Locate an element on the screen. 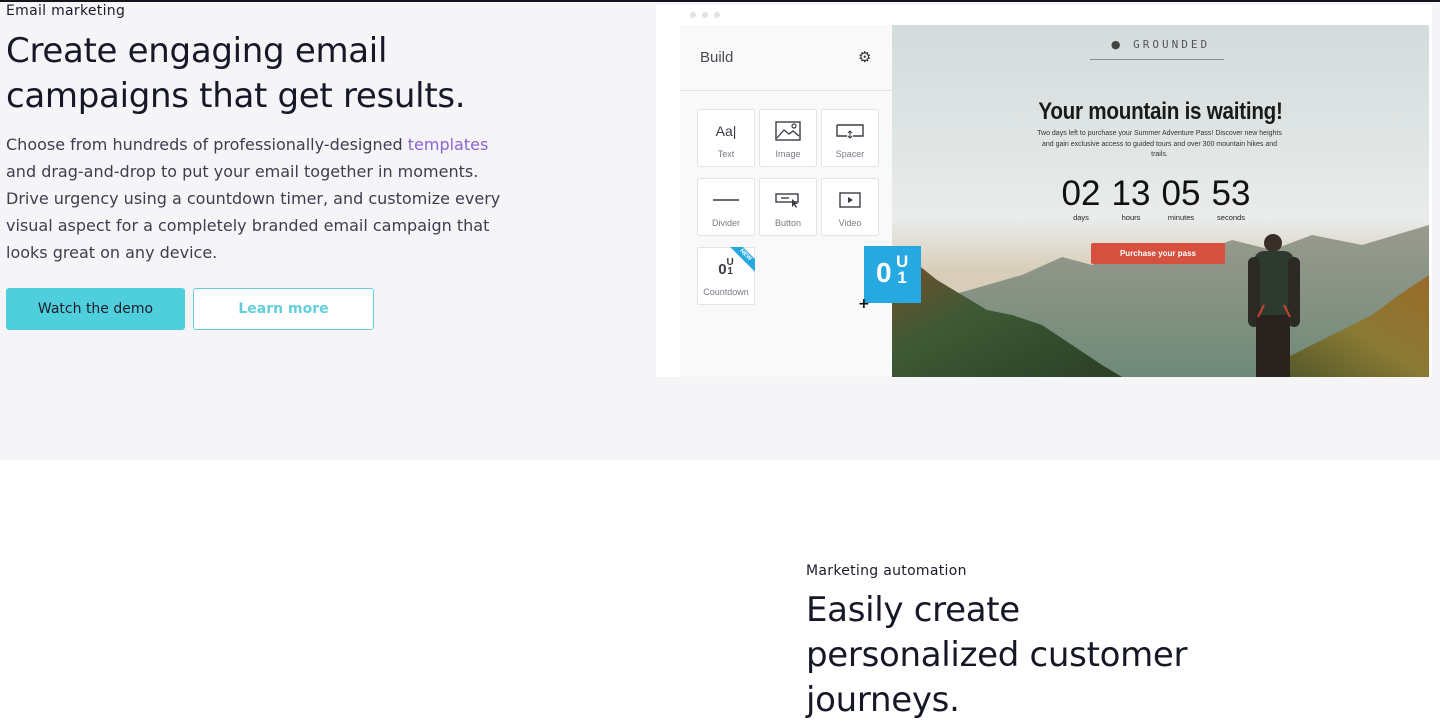  brand-underline is located at coordinates (1157, 59).